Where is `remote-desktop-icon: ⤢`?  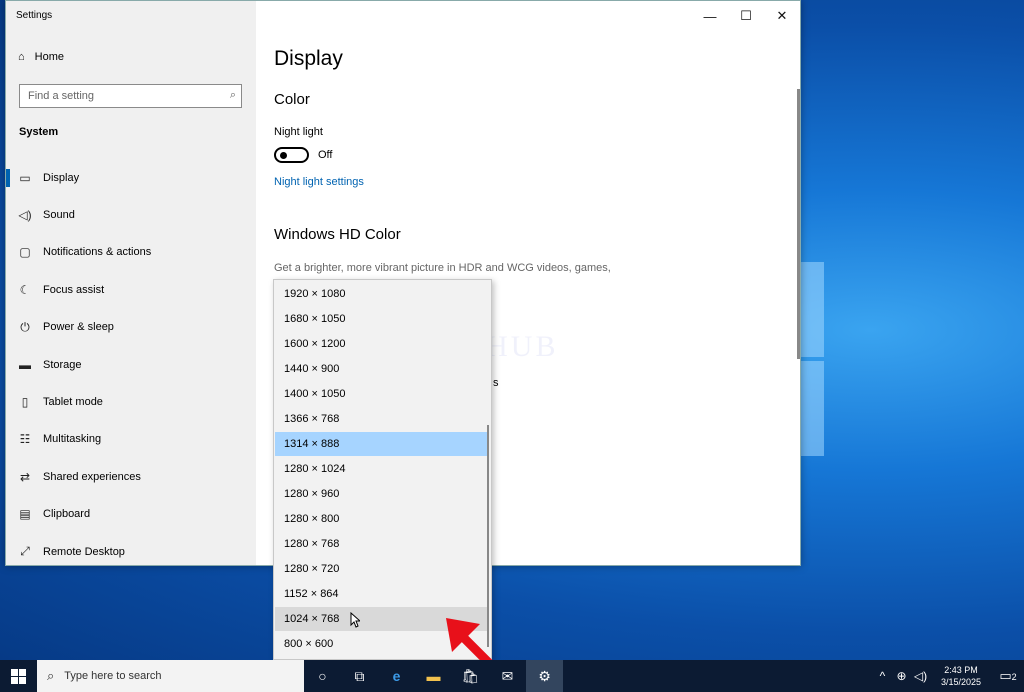
remote-desktop-icon: ⤢ is located at coordinates (25, 551).